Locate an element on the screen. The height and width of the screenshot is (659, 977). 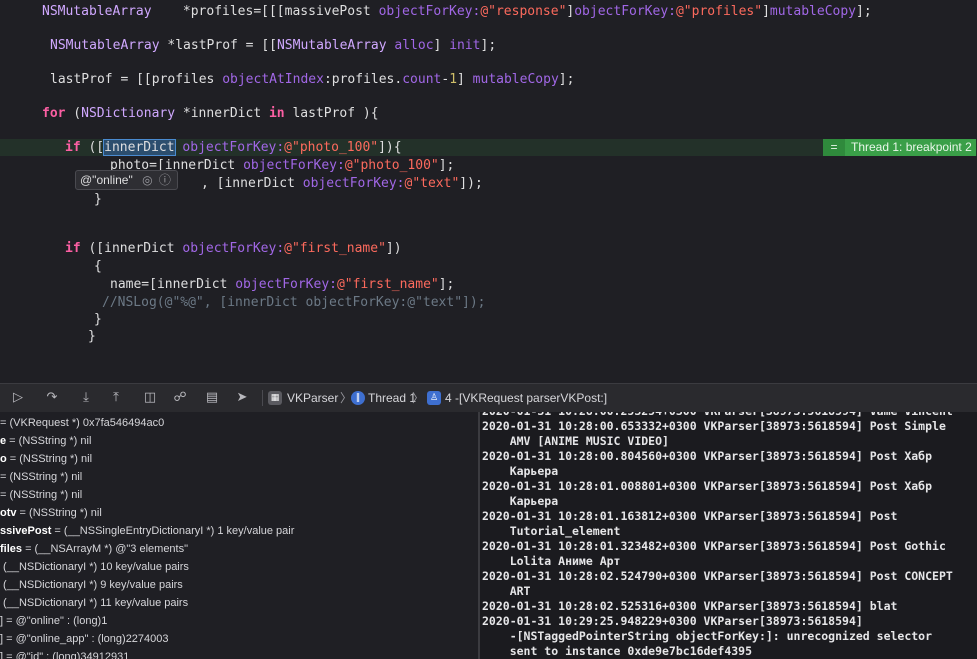
variable-row: ] = @"online_app" : (long)2274003 is located at coordinates (84, 639).